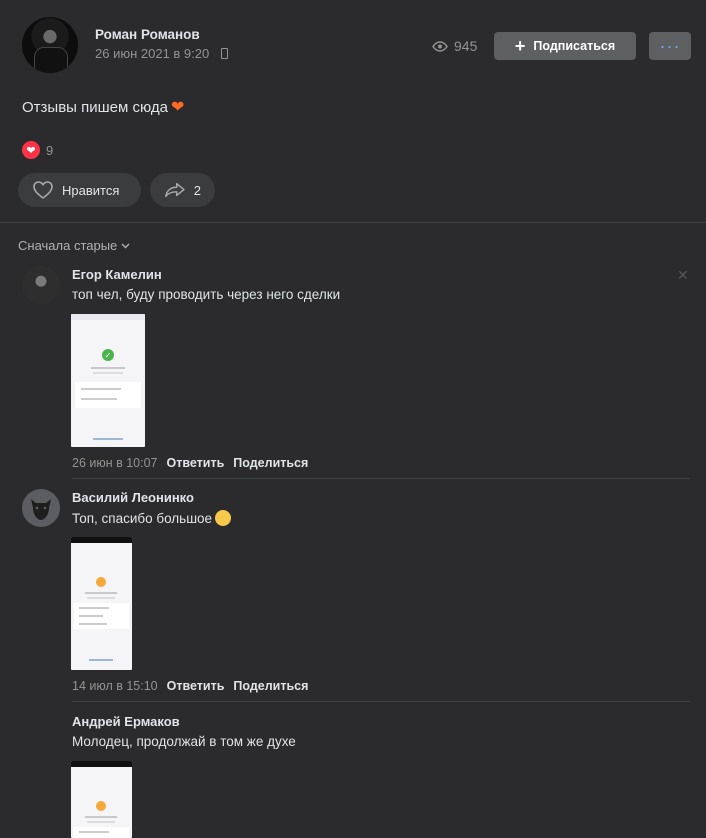  I want to click on chevron-down-icon, so click(125, 245).